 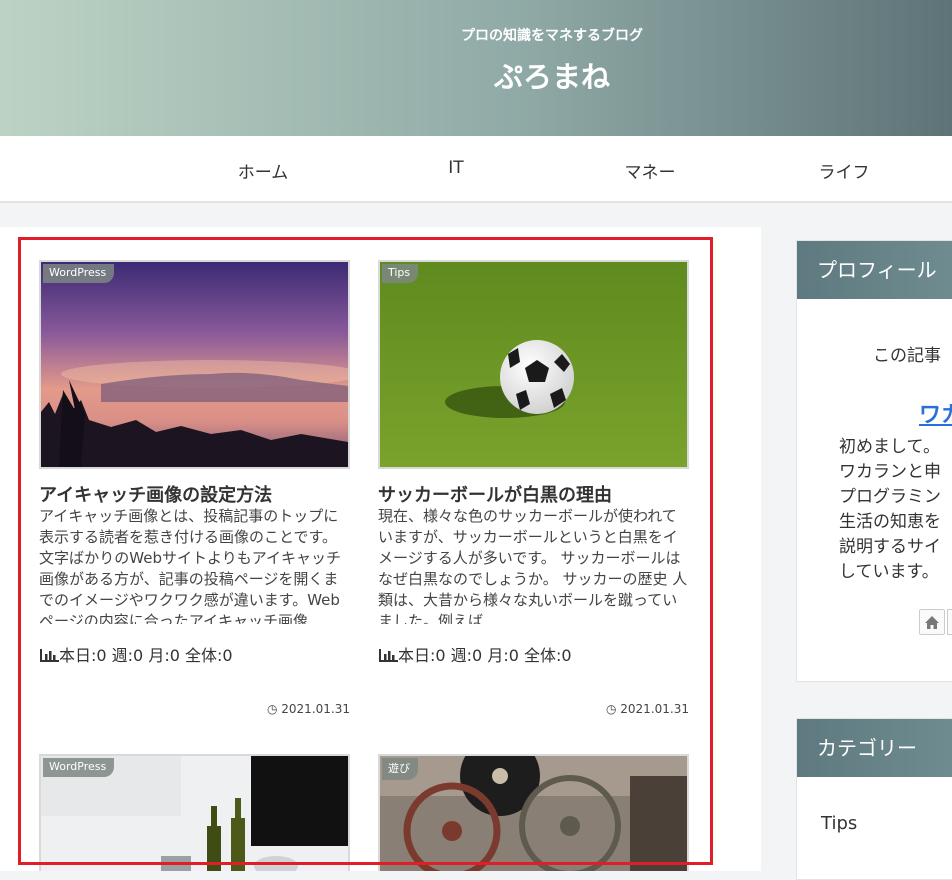 What do you see at coordinates (889, 572) in the screenshot?
I see `profile-bio-line: しています。` at bounding box center [889, 572].